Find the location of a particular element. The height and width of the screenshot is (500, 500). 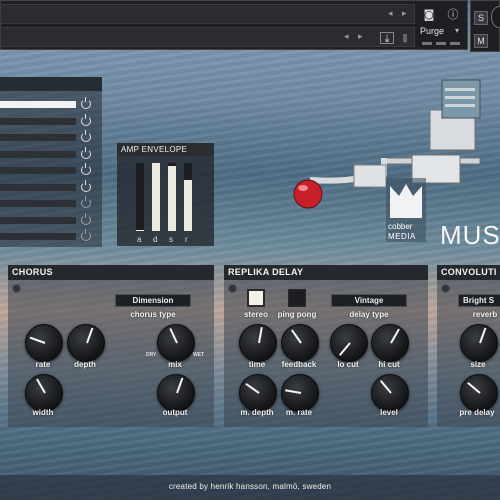

convolution-title: CONVOLUTI is located at coordinates (468, 272).